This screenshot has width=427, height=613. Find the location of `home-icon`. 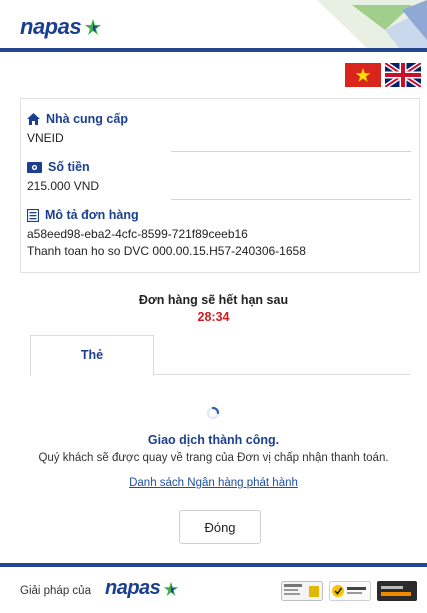

home-icon is located at coordinates (33, 119).